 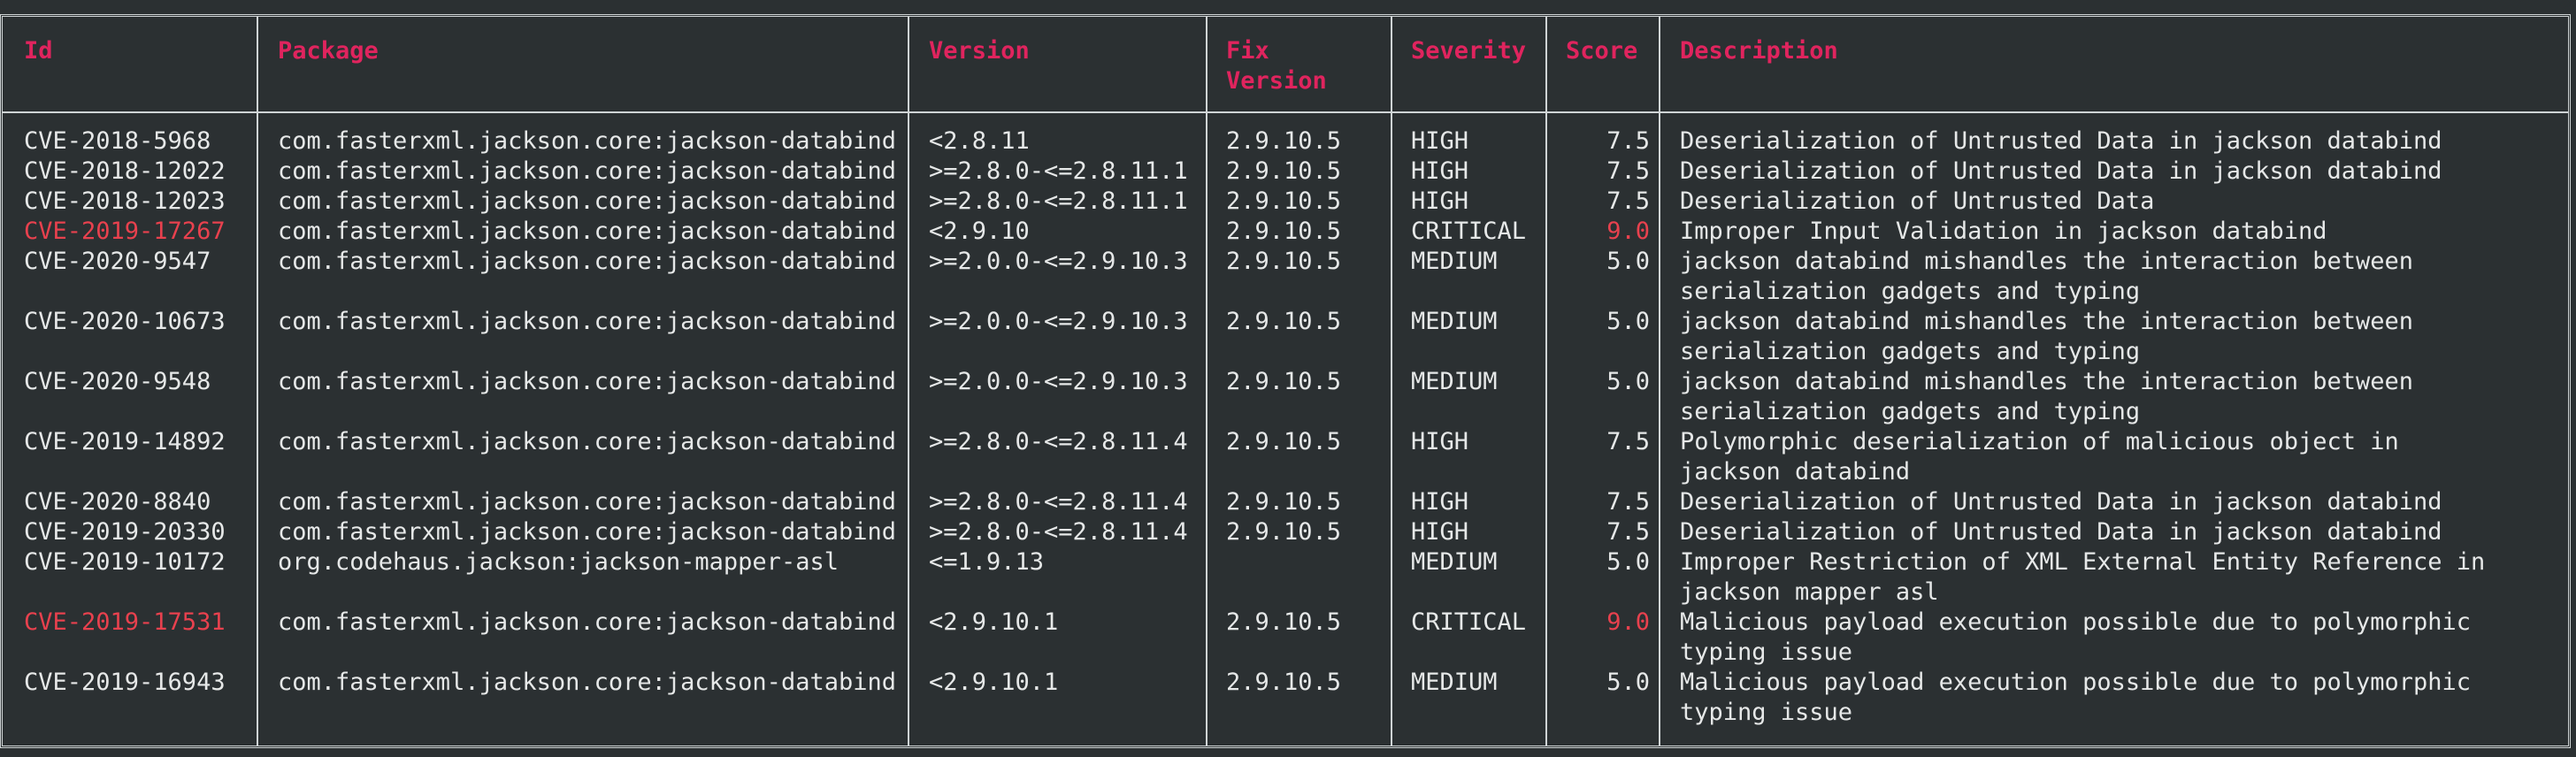 What do you see at coordinates (1285, 112) in the screenshot?
I see `header-separator` at bounding box center [1285, 112].